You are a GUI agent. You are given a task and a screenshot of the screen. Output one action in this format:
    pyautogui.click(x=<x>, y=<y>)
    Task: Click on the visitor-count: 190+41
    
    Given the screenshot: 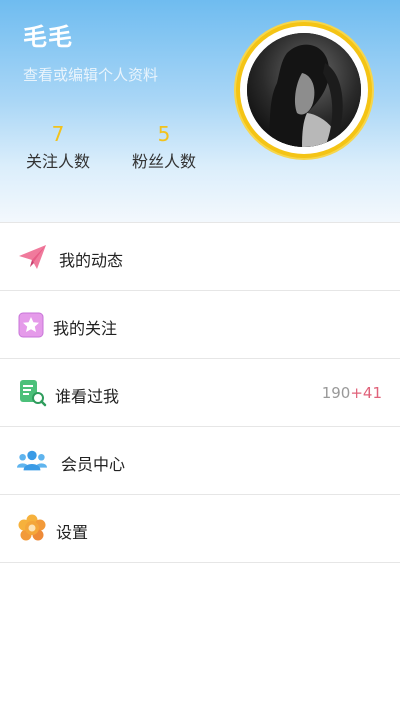 What is the action you would take?
    pyautogui.click(x=352, y=393)
    